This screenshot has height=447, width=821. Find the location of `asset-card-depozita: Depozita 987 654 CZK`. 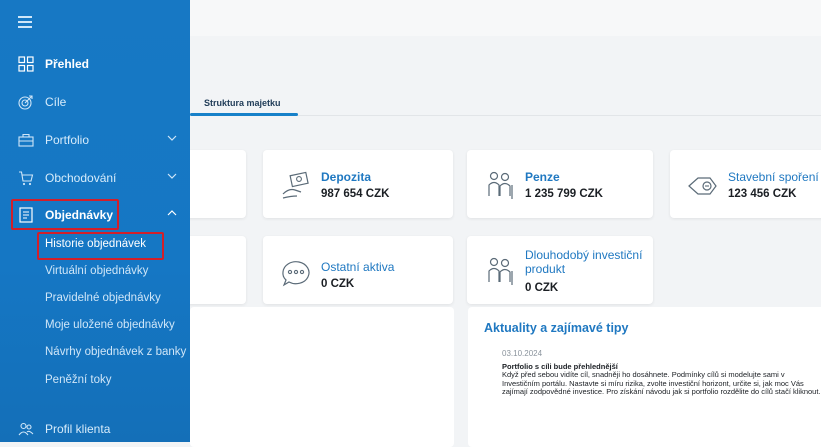

asset-card-depozita: Depozita 987 654 CZK is located at coordinates (358, 184).